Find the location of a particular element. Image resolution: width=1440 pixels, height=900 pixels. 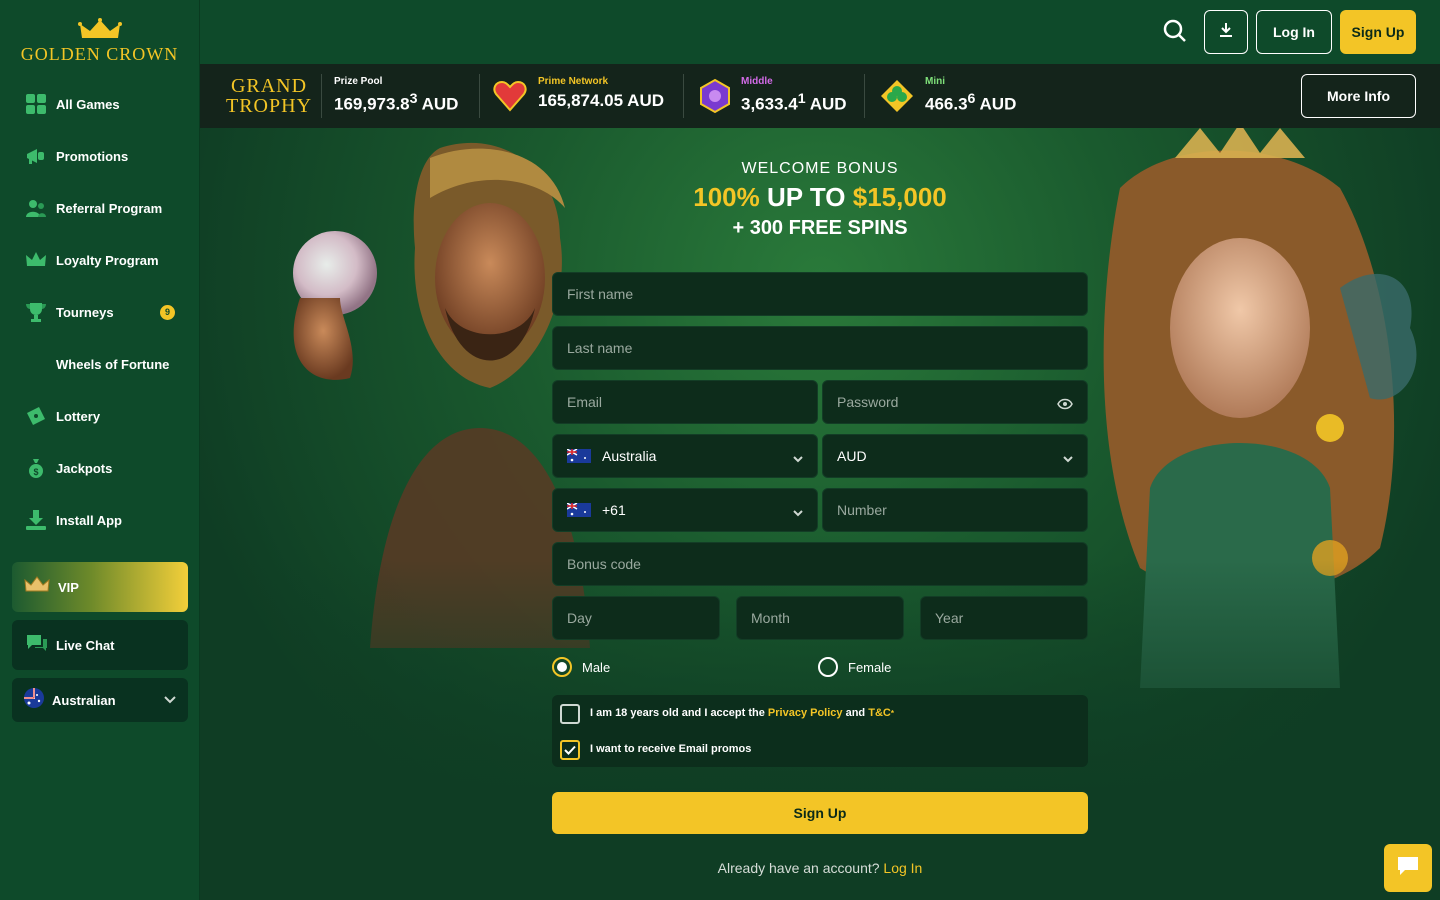

wheel-icon is located at coordinates (36, 364).